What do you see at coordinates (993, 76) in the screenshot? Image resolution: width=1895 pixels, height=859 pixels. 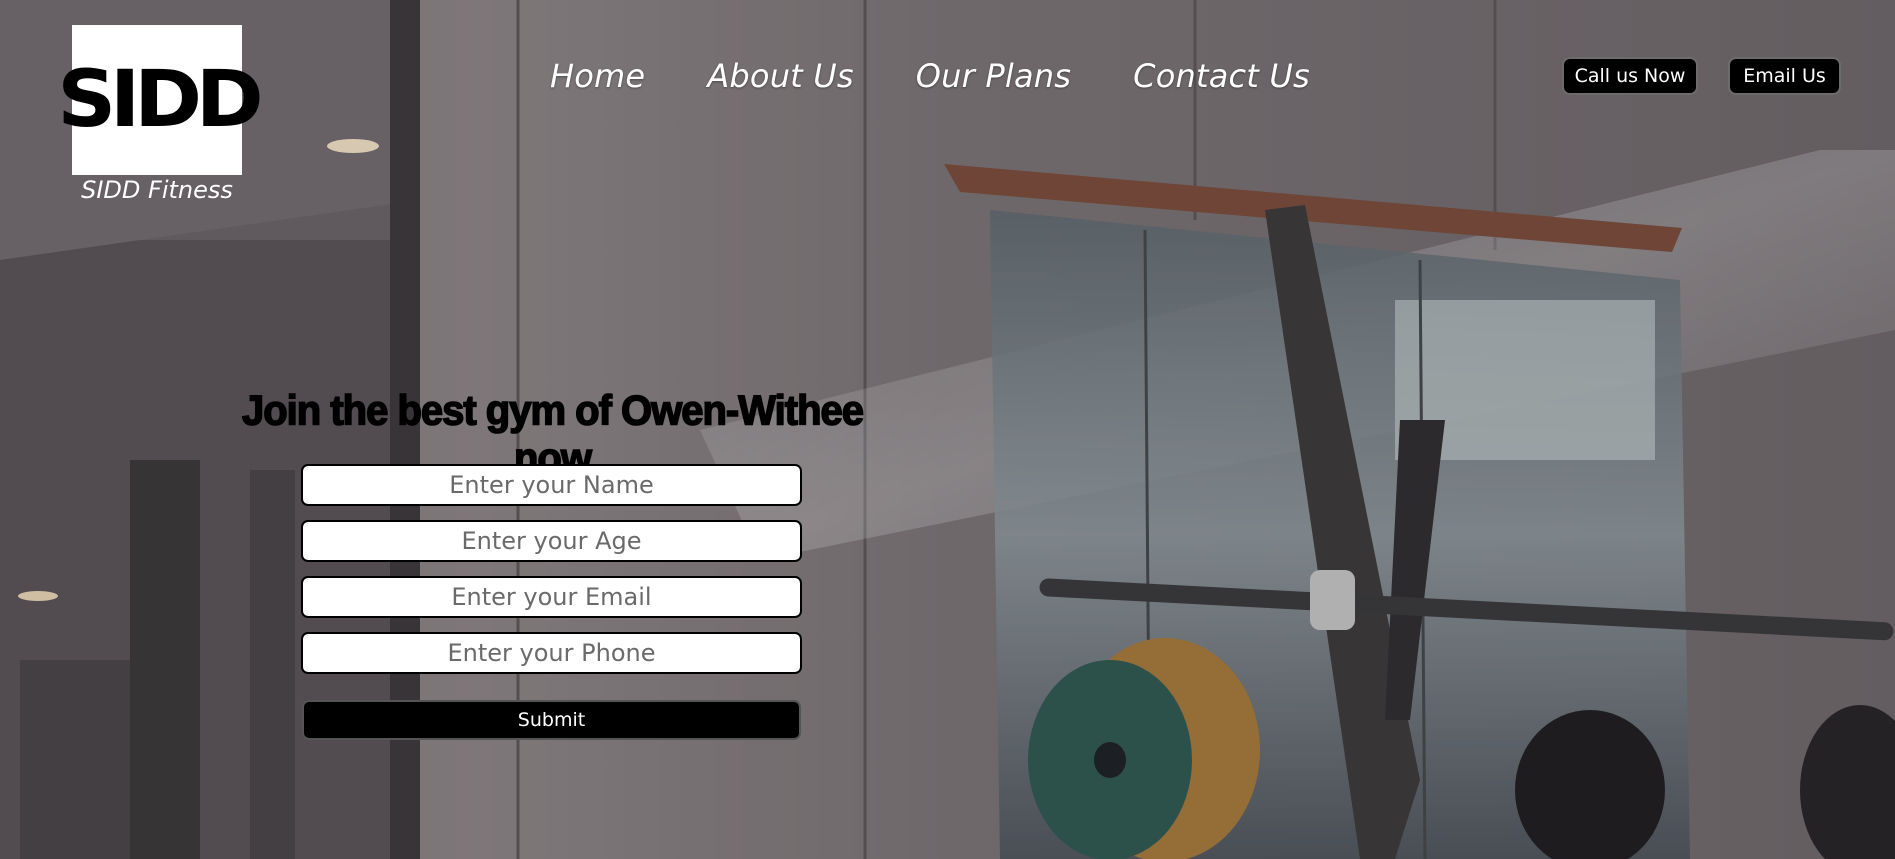 I see `nav-our-plans: Our Plans` at bounding box center [993, 76].